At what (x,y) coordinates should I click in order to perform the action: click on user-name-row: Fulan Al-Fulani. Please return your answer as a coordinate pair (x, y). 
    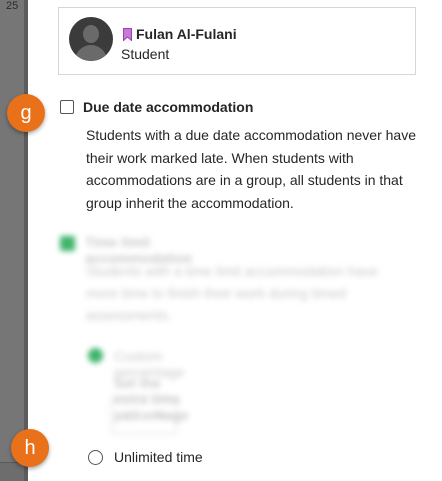
    Looking at the image, I should click on (180, 34).